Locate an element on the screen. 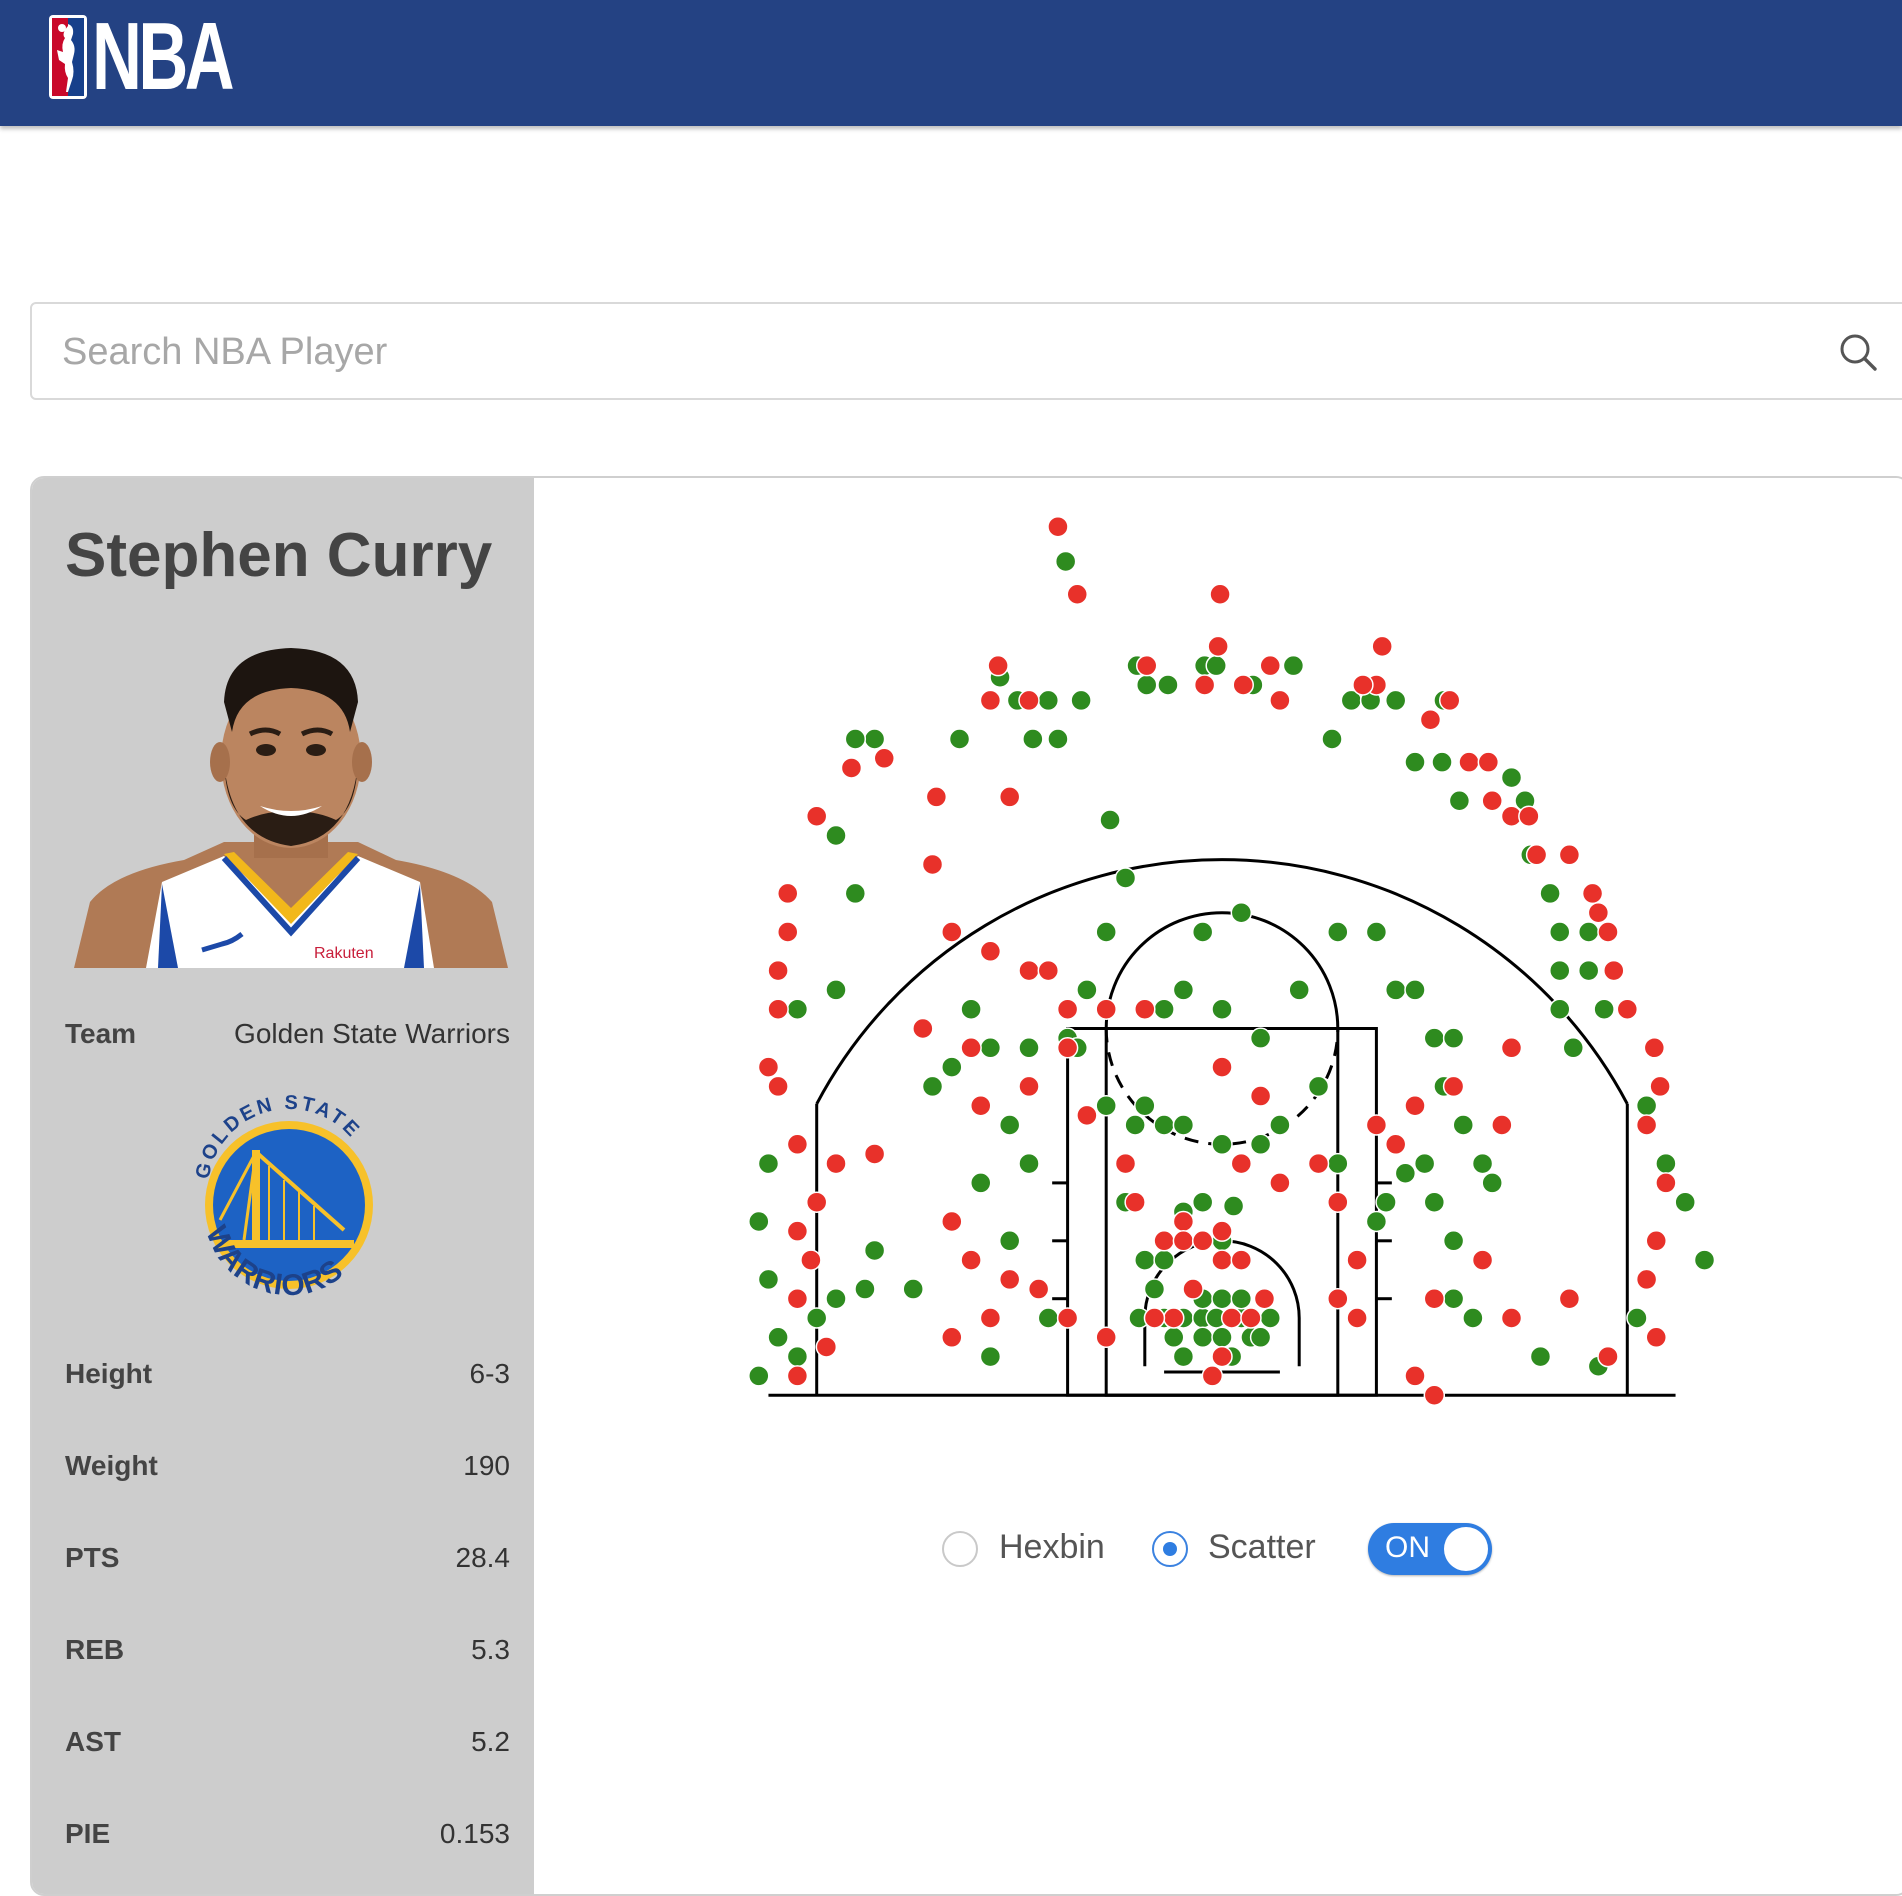 This screenshot has height=1896, width=1902. toggle-knob is located at coordinates (1466, 1549).